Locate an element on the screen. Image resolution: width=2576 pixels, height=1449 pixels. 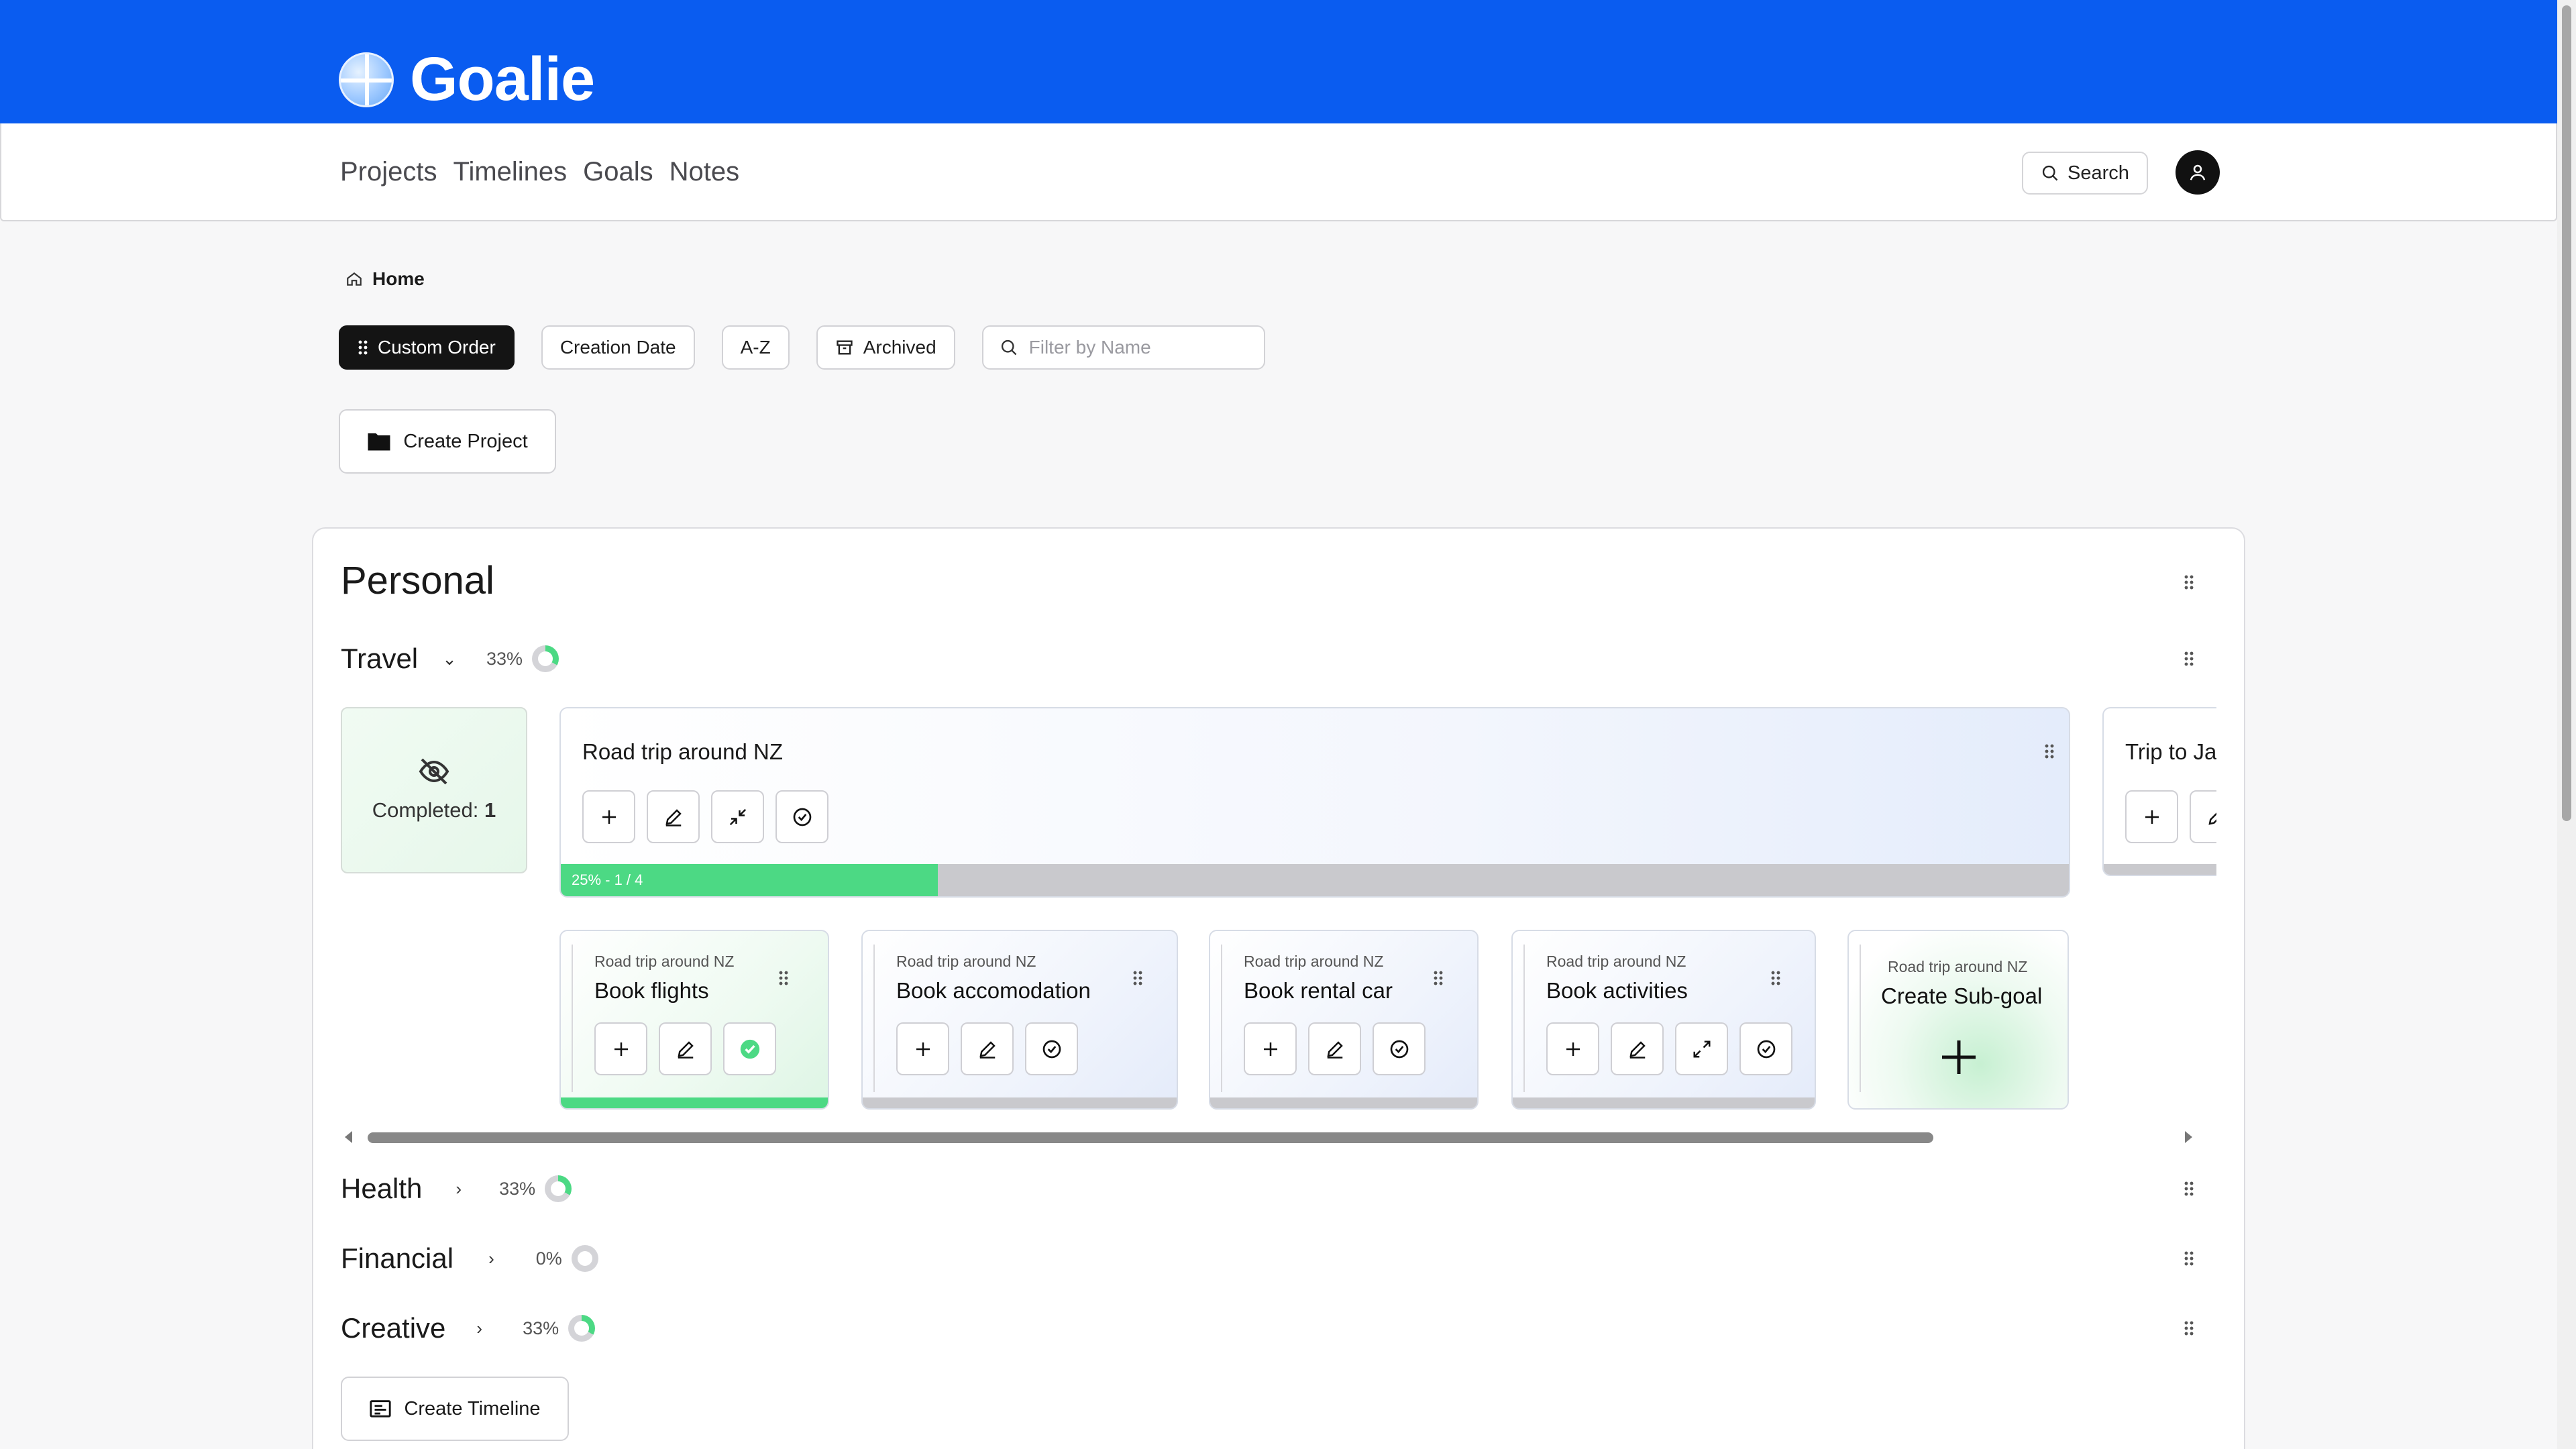
sort-creation-date-button: Creation Date is located at coordinates (618, 347).